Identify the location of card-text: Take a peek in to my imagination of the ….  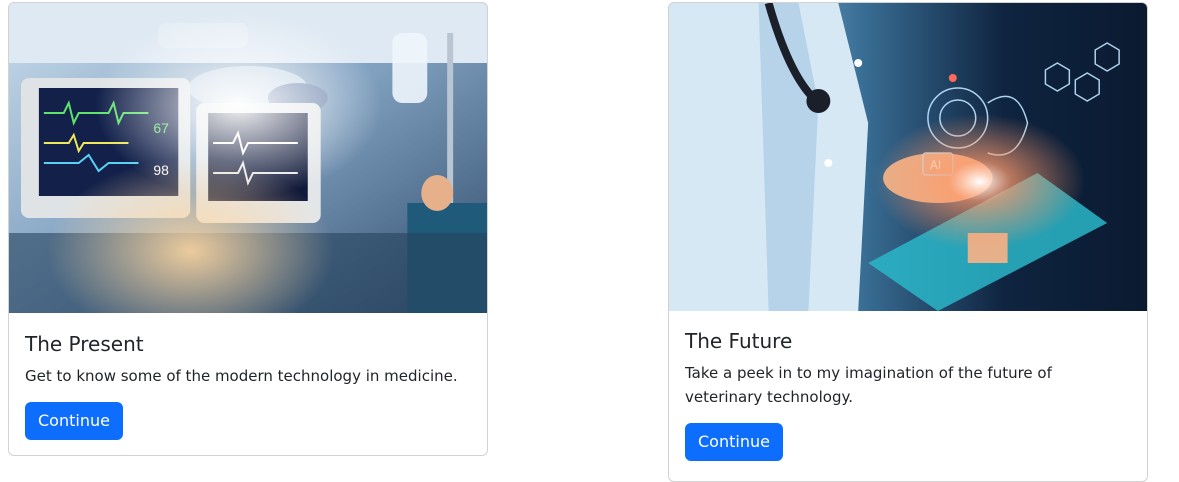
(868, 385).